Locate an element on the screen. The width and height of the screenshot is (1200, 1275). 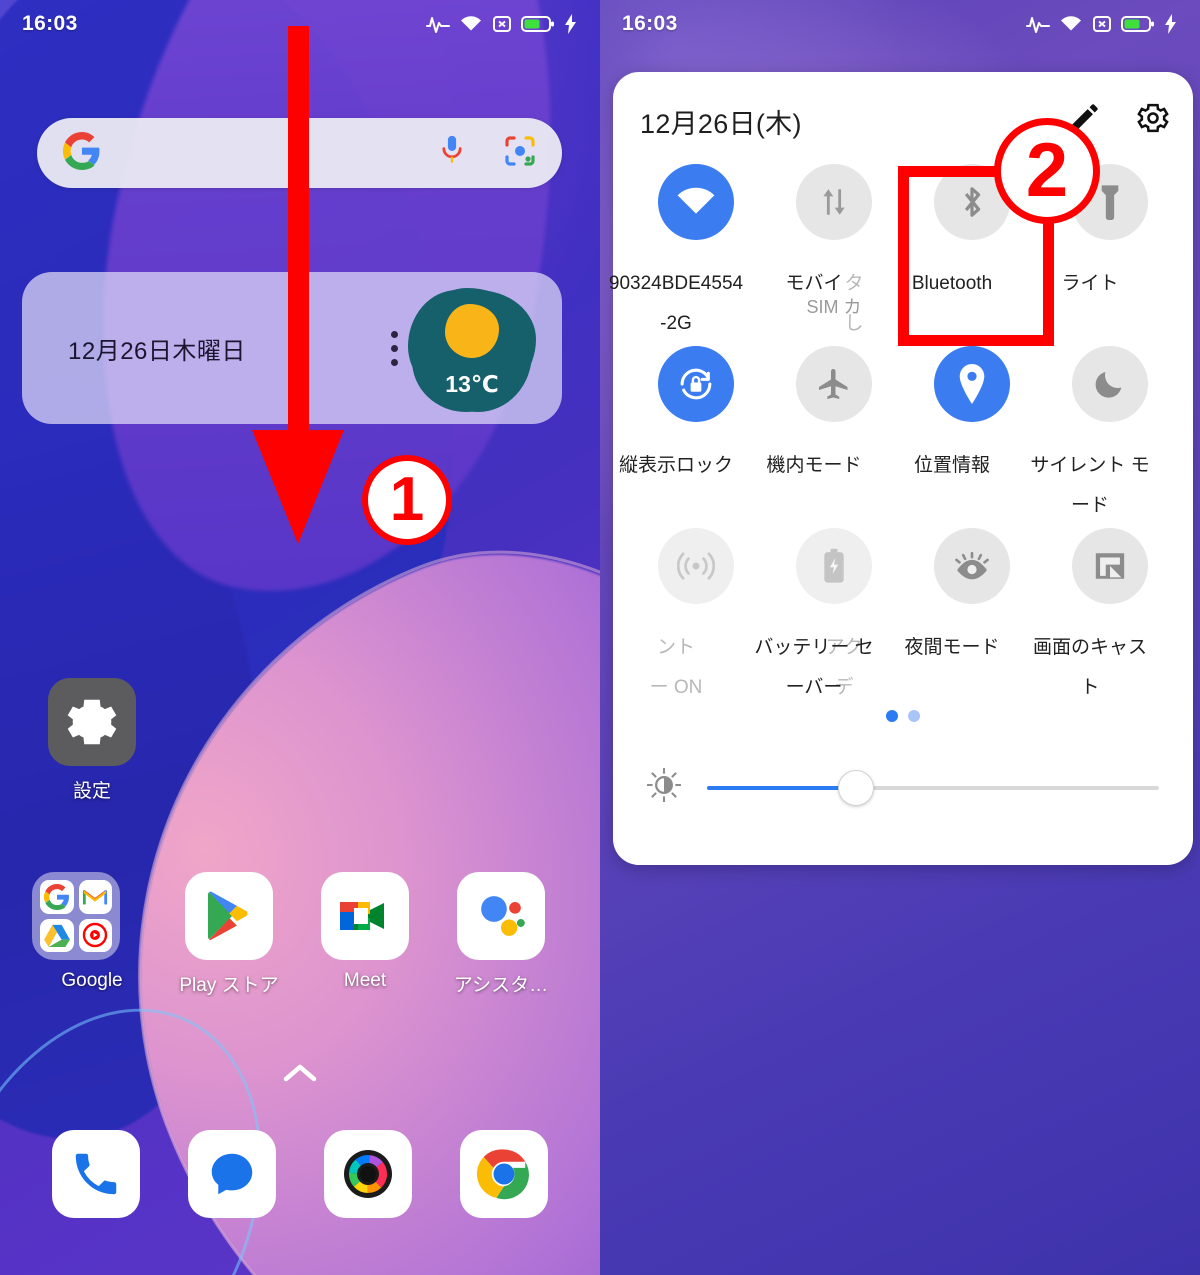
app-label: Meet is located at coordinates (365, 980).